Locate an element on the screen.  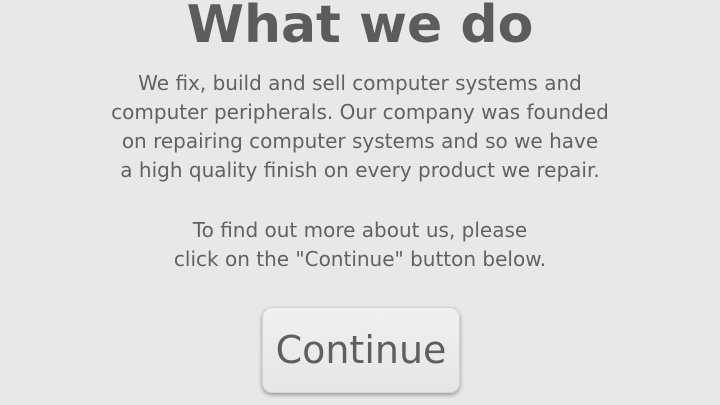
instruction-line: click on the "Continue" button below. is located at coordinates (360, 259).